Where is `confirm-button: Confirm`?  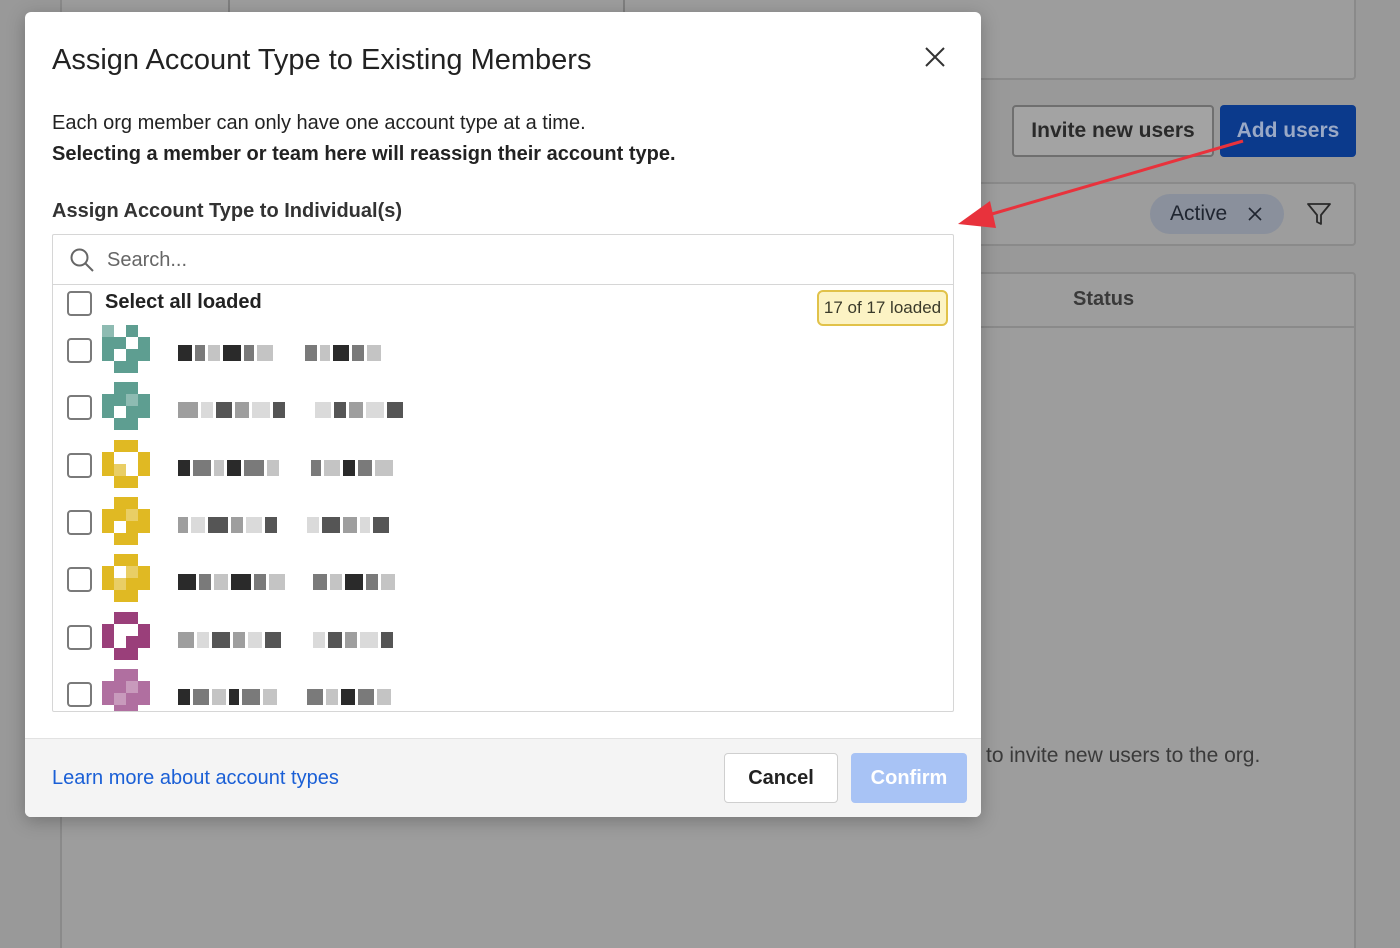
confirm-button: Confirm is located at coordinates (909, 778).